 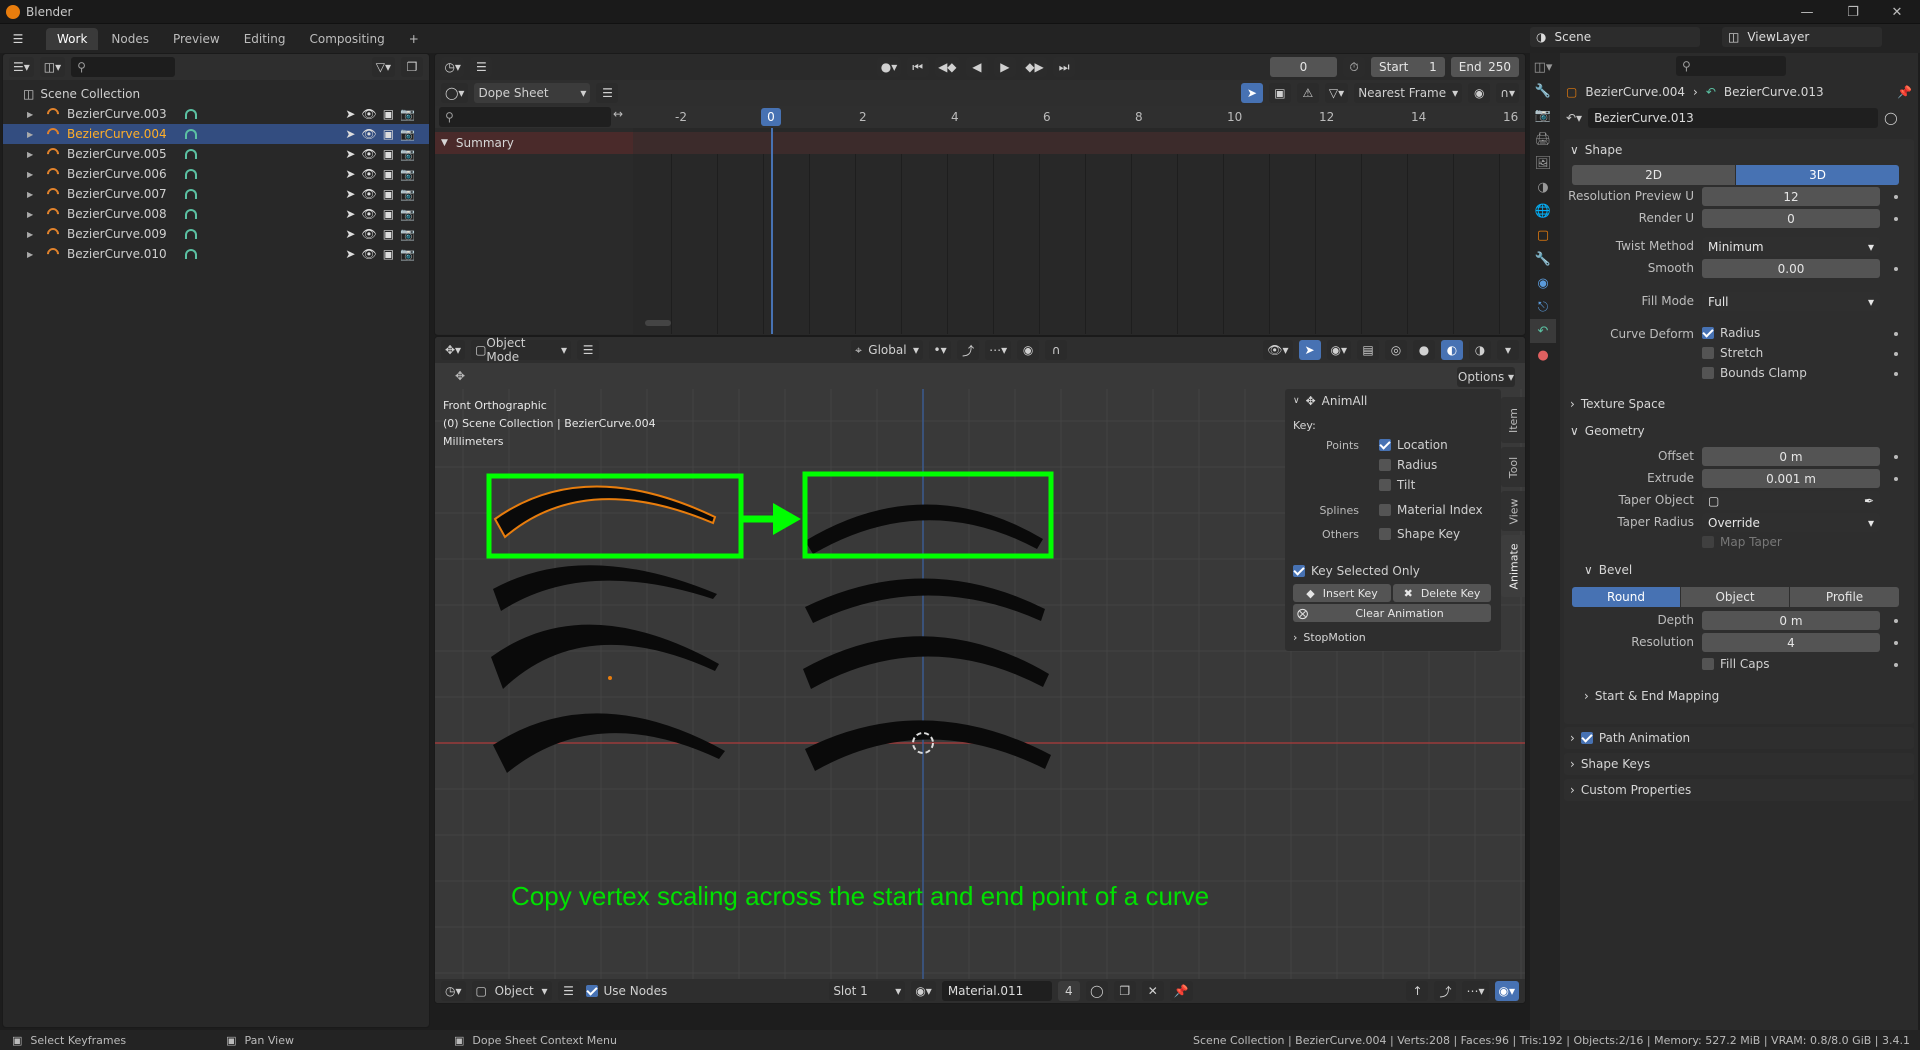 I want to click on render-tab-icon: 📷, so click(x=1543, y=115).